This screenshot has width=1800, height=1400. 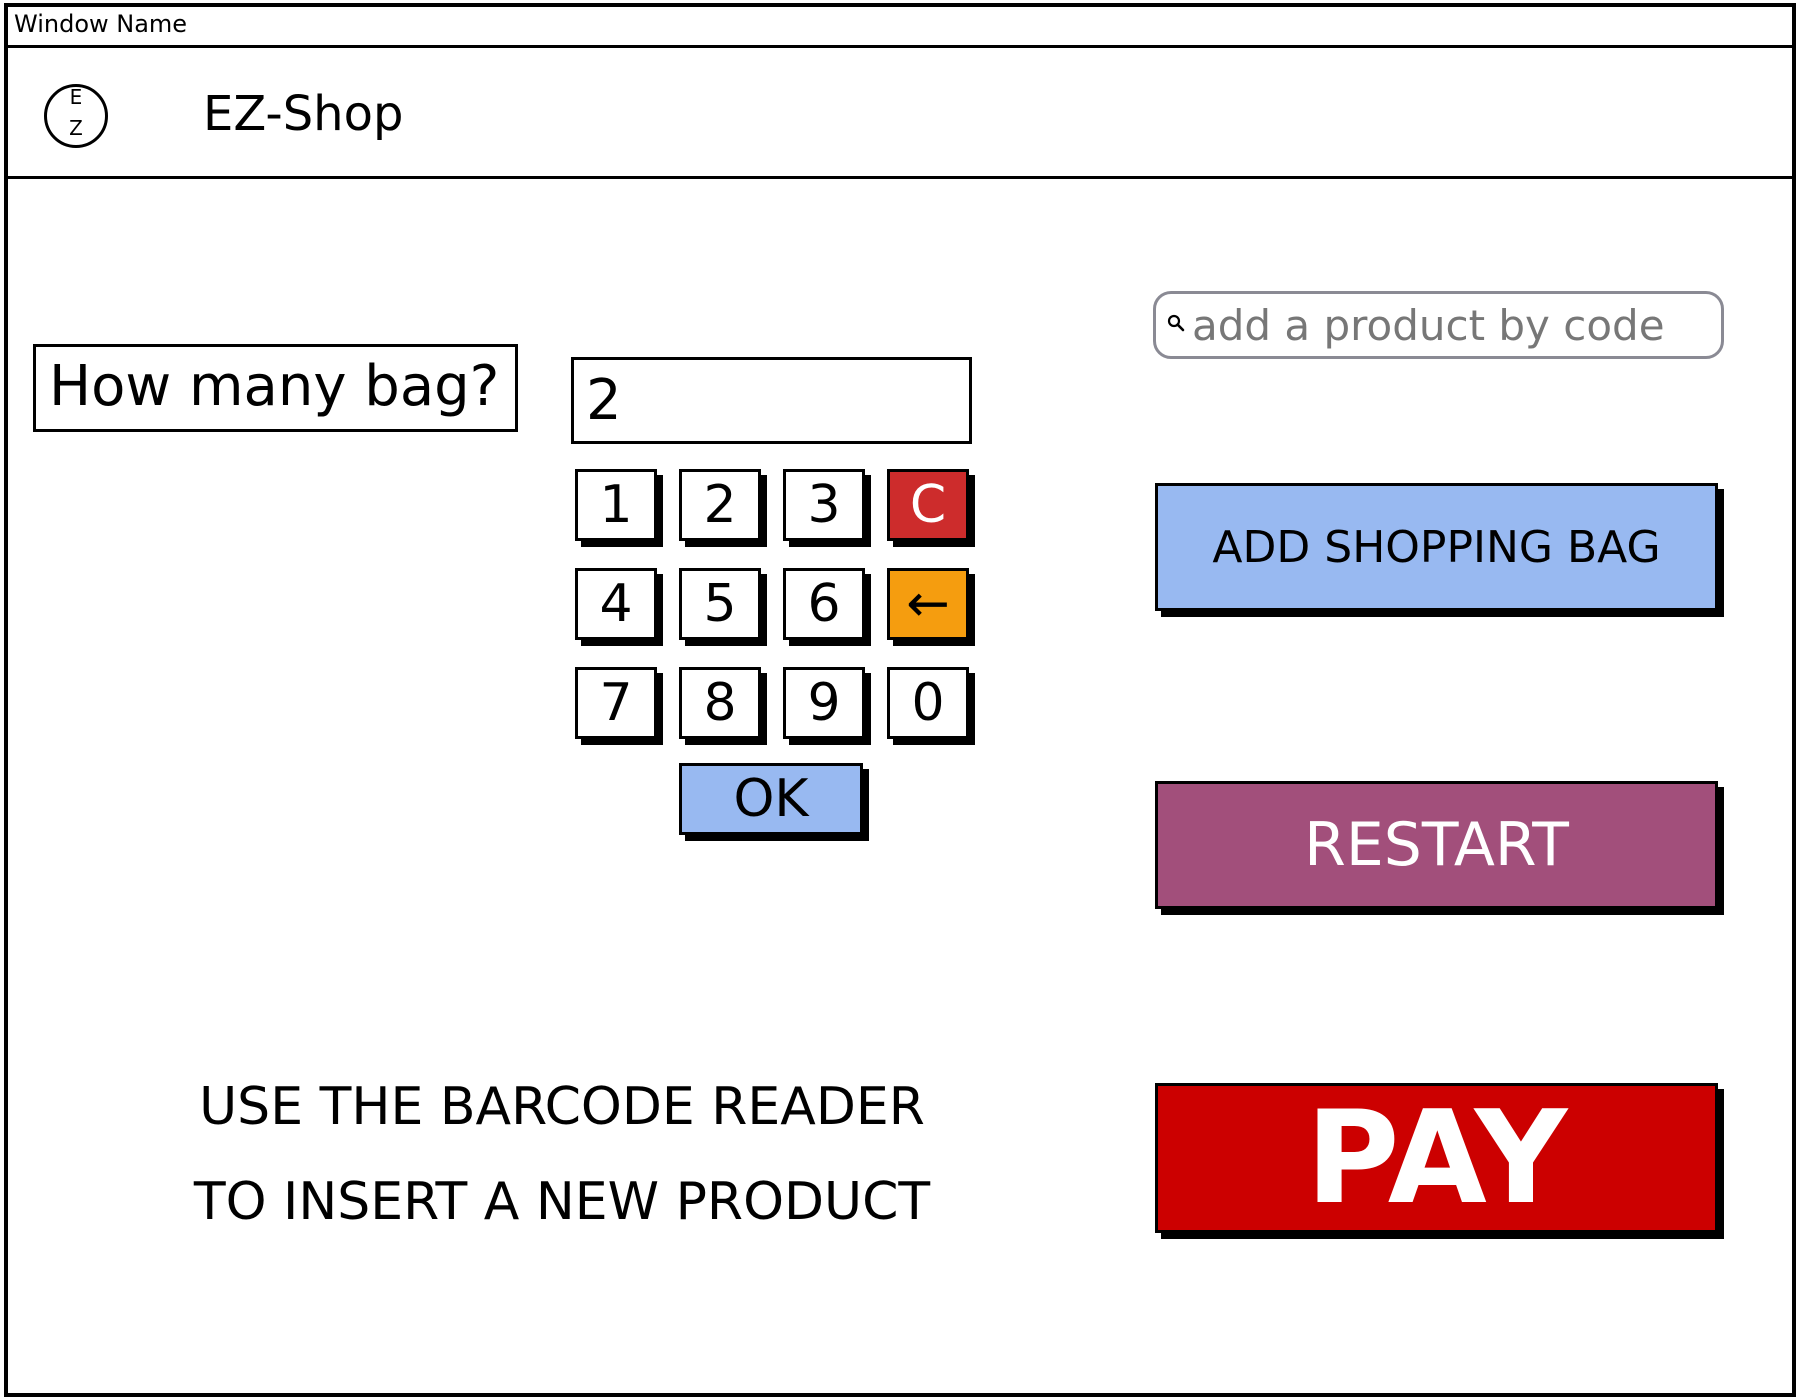 I want to click on logo-letter-top: E, so click(x=76, y=97).